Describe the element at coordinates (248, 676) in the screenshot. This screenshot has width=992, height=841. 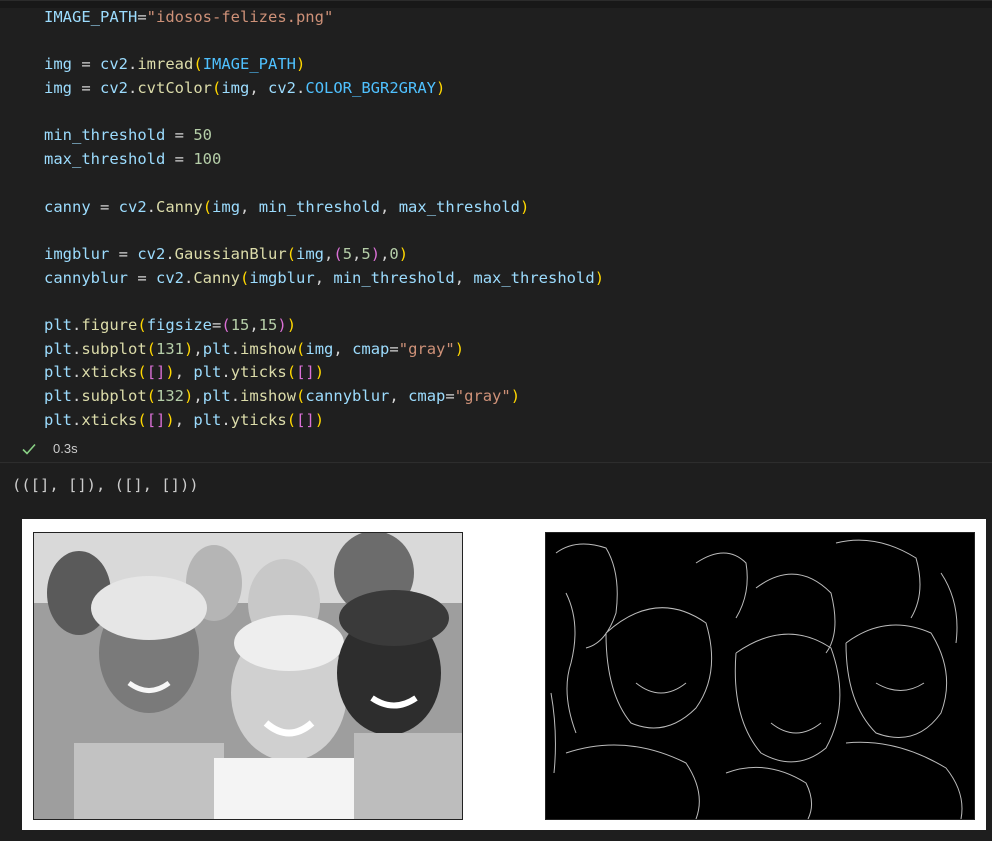
I see `grayscale-image-panel` at that location.